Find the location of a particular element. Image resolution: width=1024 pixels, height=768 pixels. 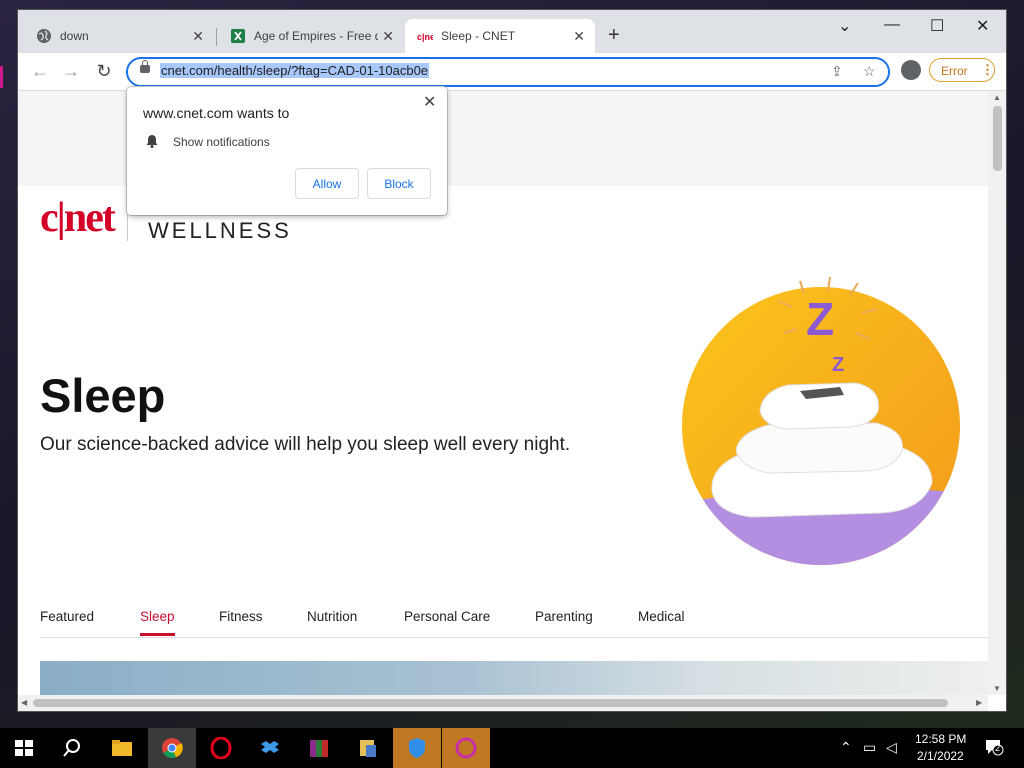

search-button is located at coordinates (72, 748).